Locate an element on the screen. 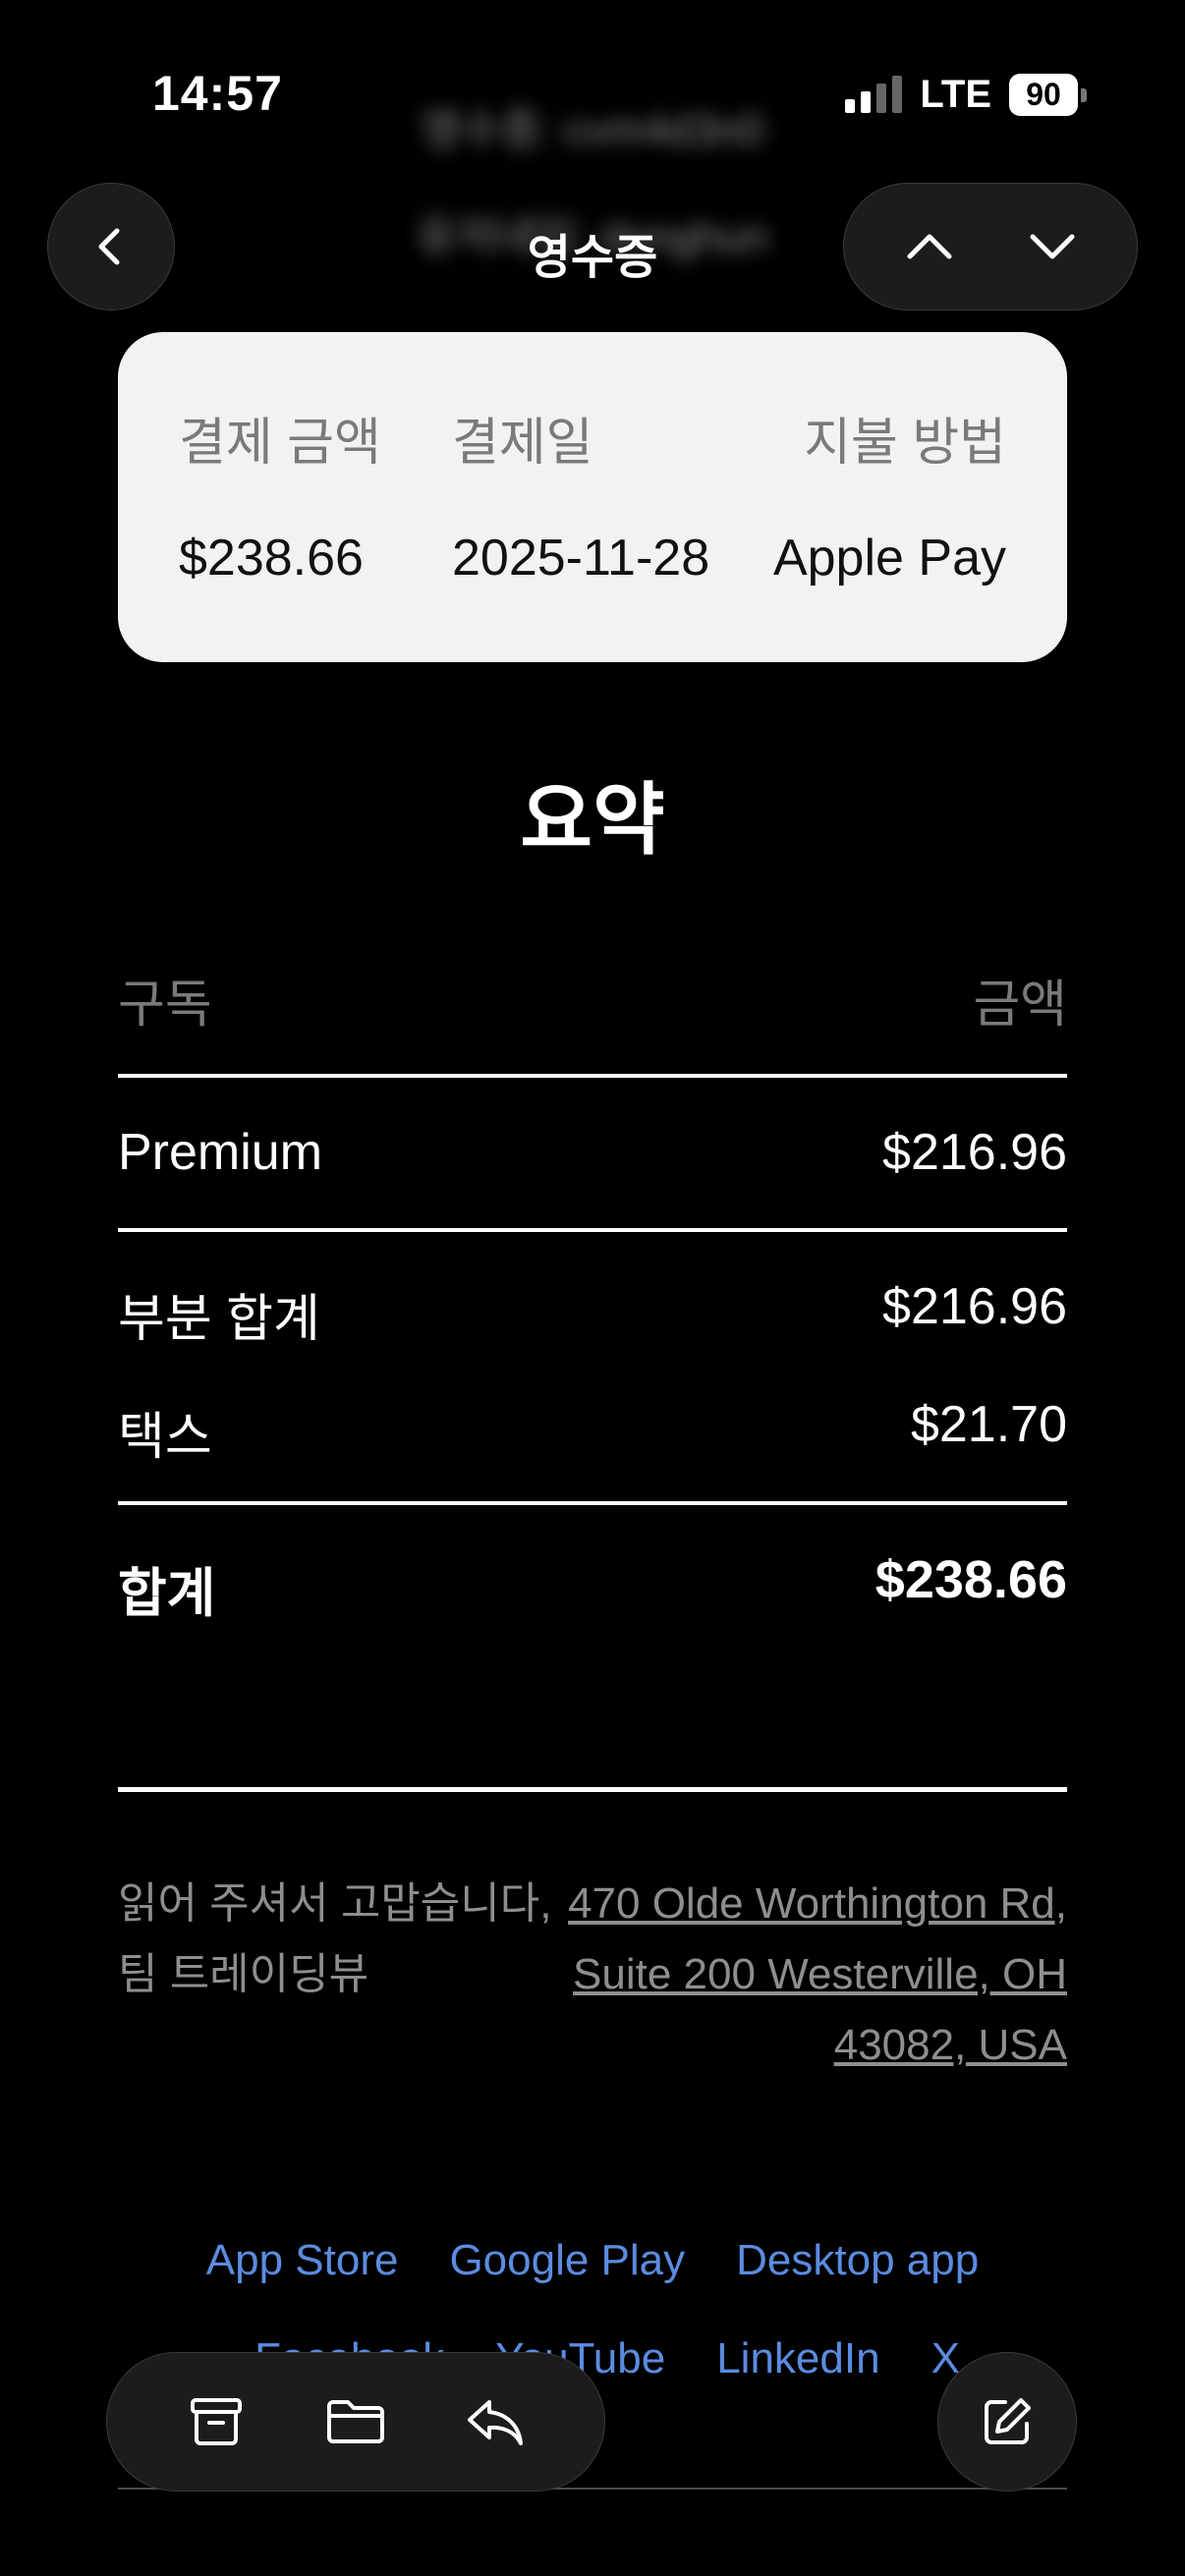 This screenshot has height=2576, width=1185. date-label: 결제일 is located at coordinates (523, 443).